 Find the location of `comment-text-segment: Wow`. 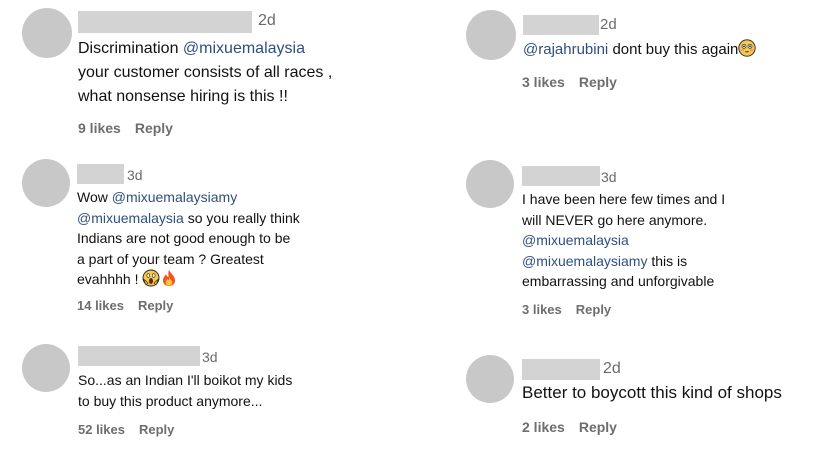

comment-text-segment: Wow is located at coordinates (94, 197).